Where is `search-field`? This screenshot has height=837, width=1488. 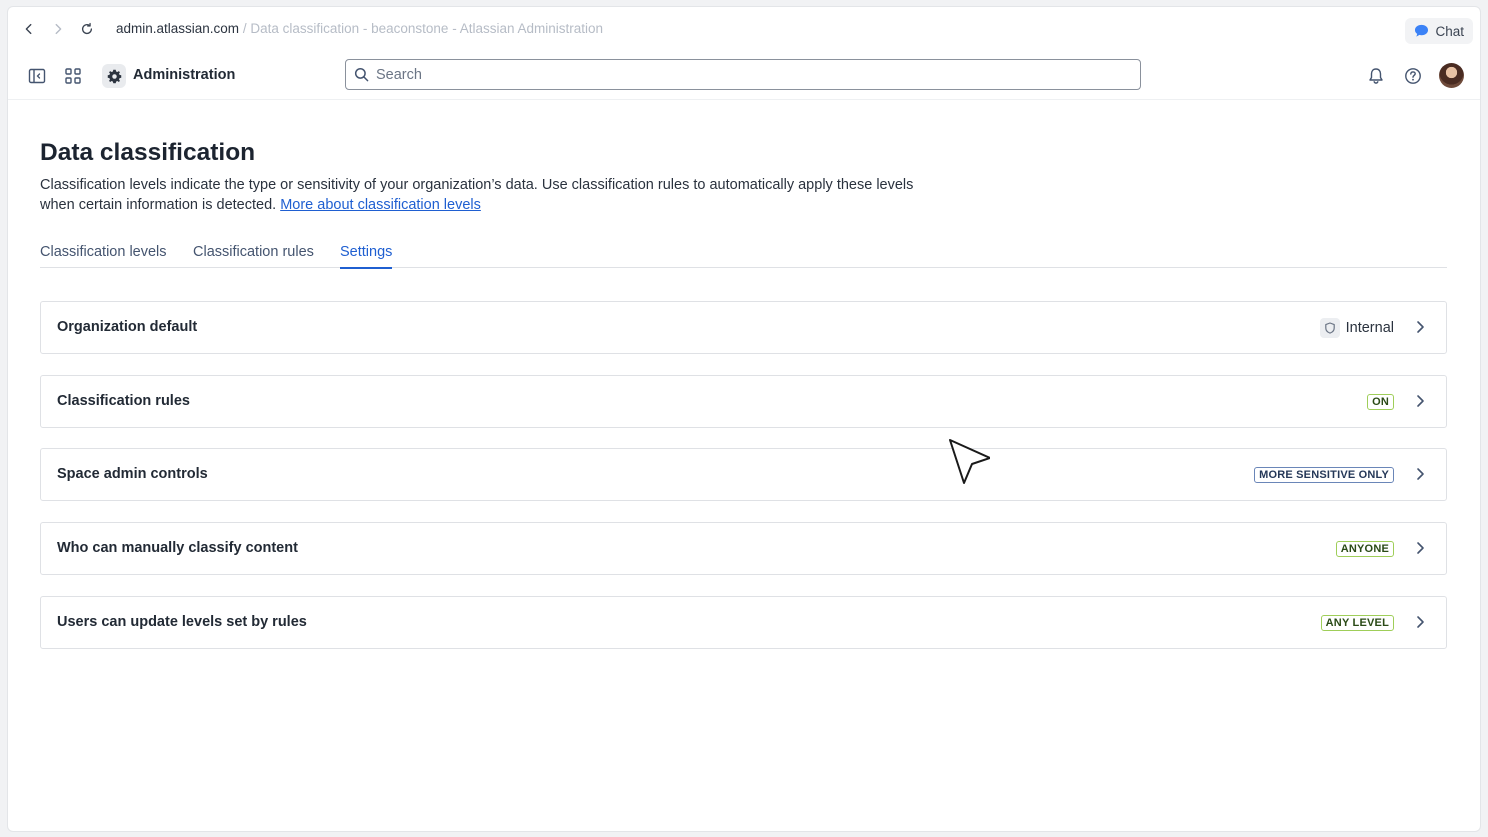 search-field is located at coordinates (743, 74).